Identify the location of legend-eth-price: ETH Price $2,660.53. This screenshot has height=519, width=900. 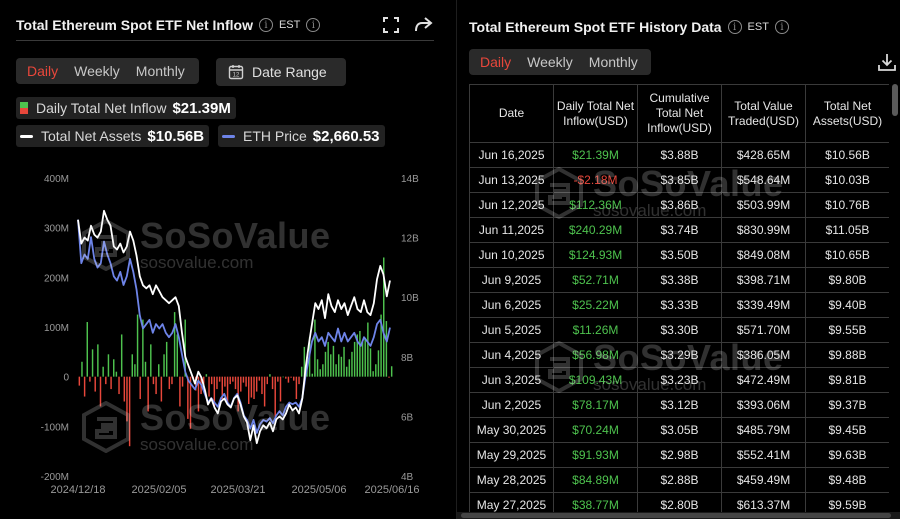
(301, 136).